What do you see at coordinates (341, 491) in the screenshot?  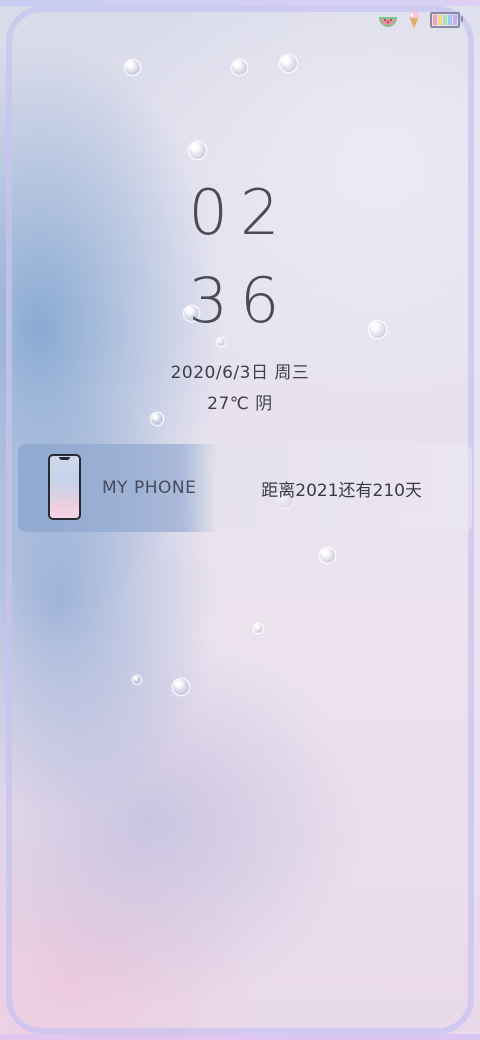 I see `countdown-text: 距离2021还有210天` at bounding box center [341, 491].